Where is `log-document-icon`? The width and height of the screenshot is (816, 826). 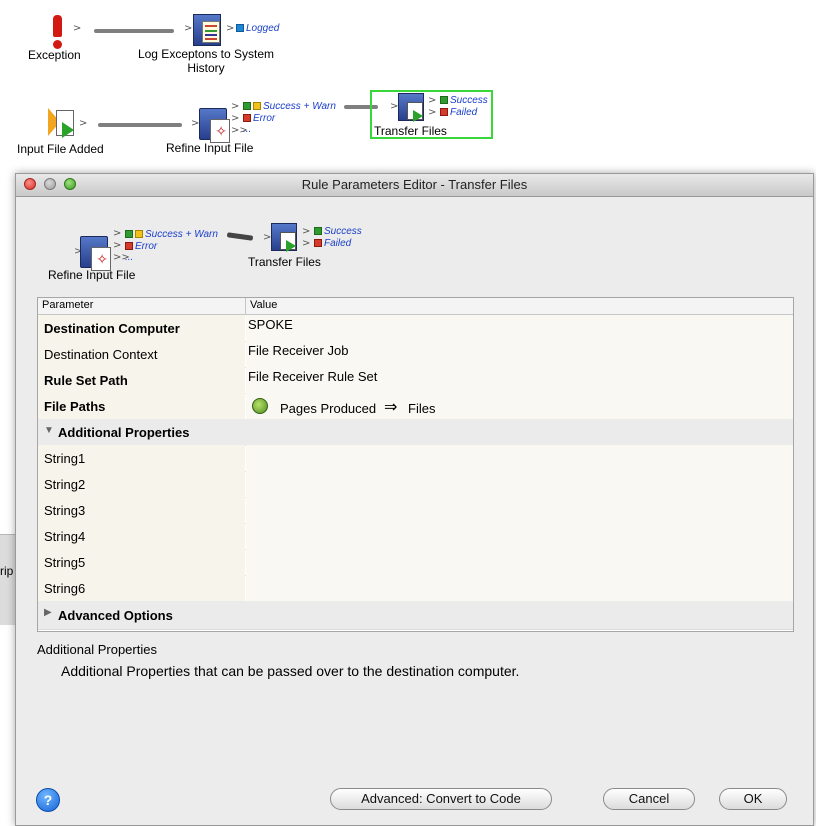 log-document-icon is located at coordinates (207, 30).